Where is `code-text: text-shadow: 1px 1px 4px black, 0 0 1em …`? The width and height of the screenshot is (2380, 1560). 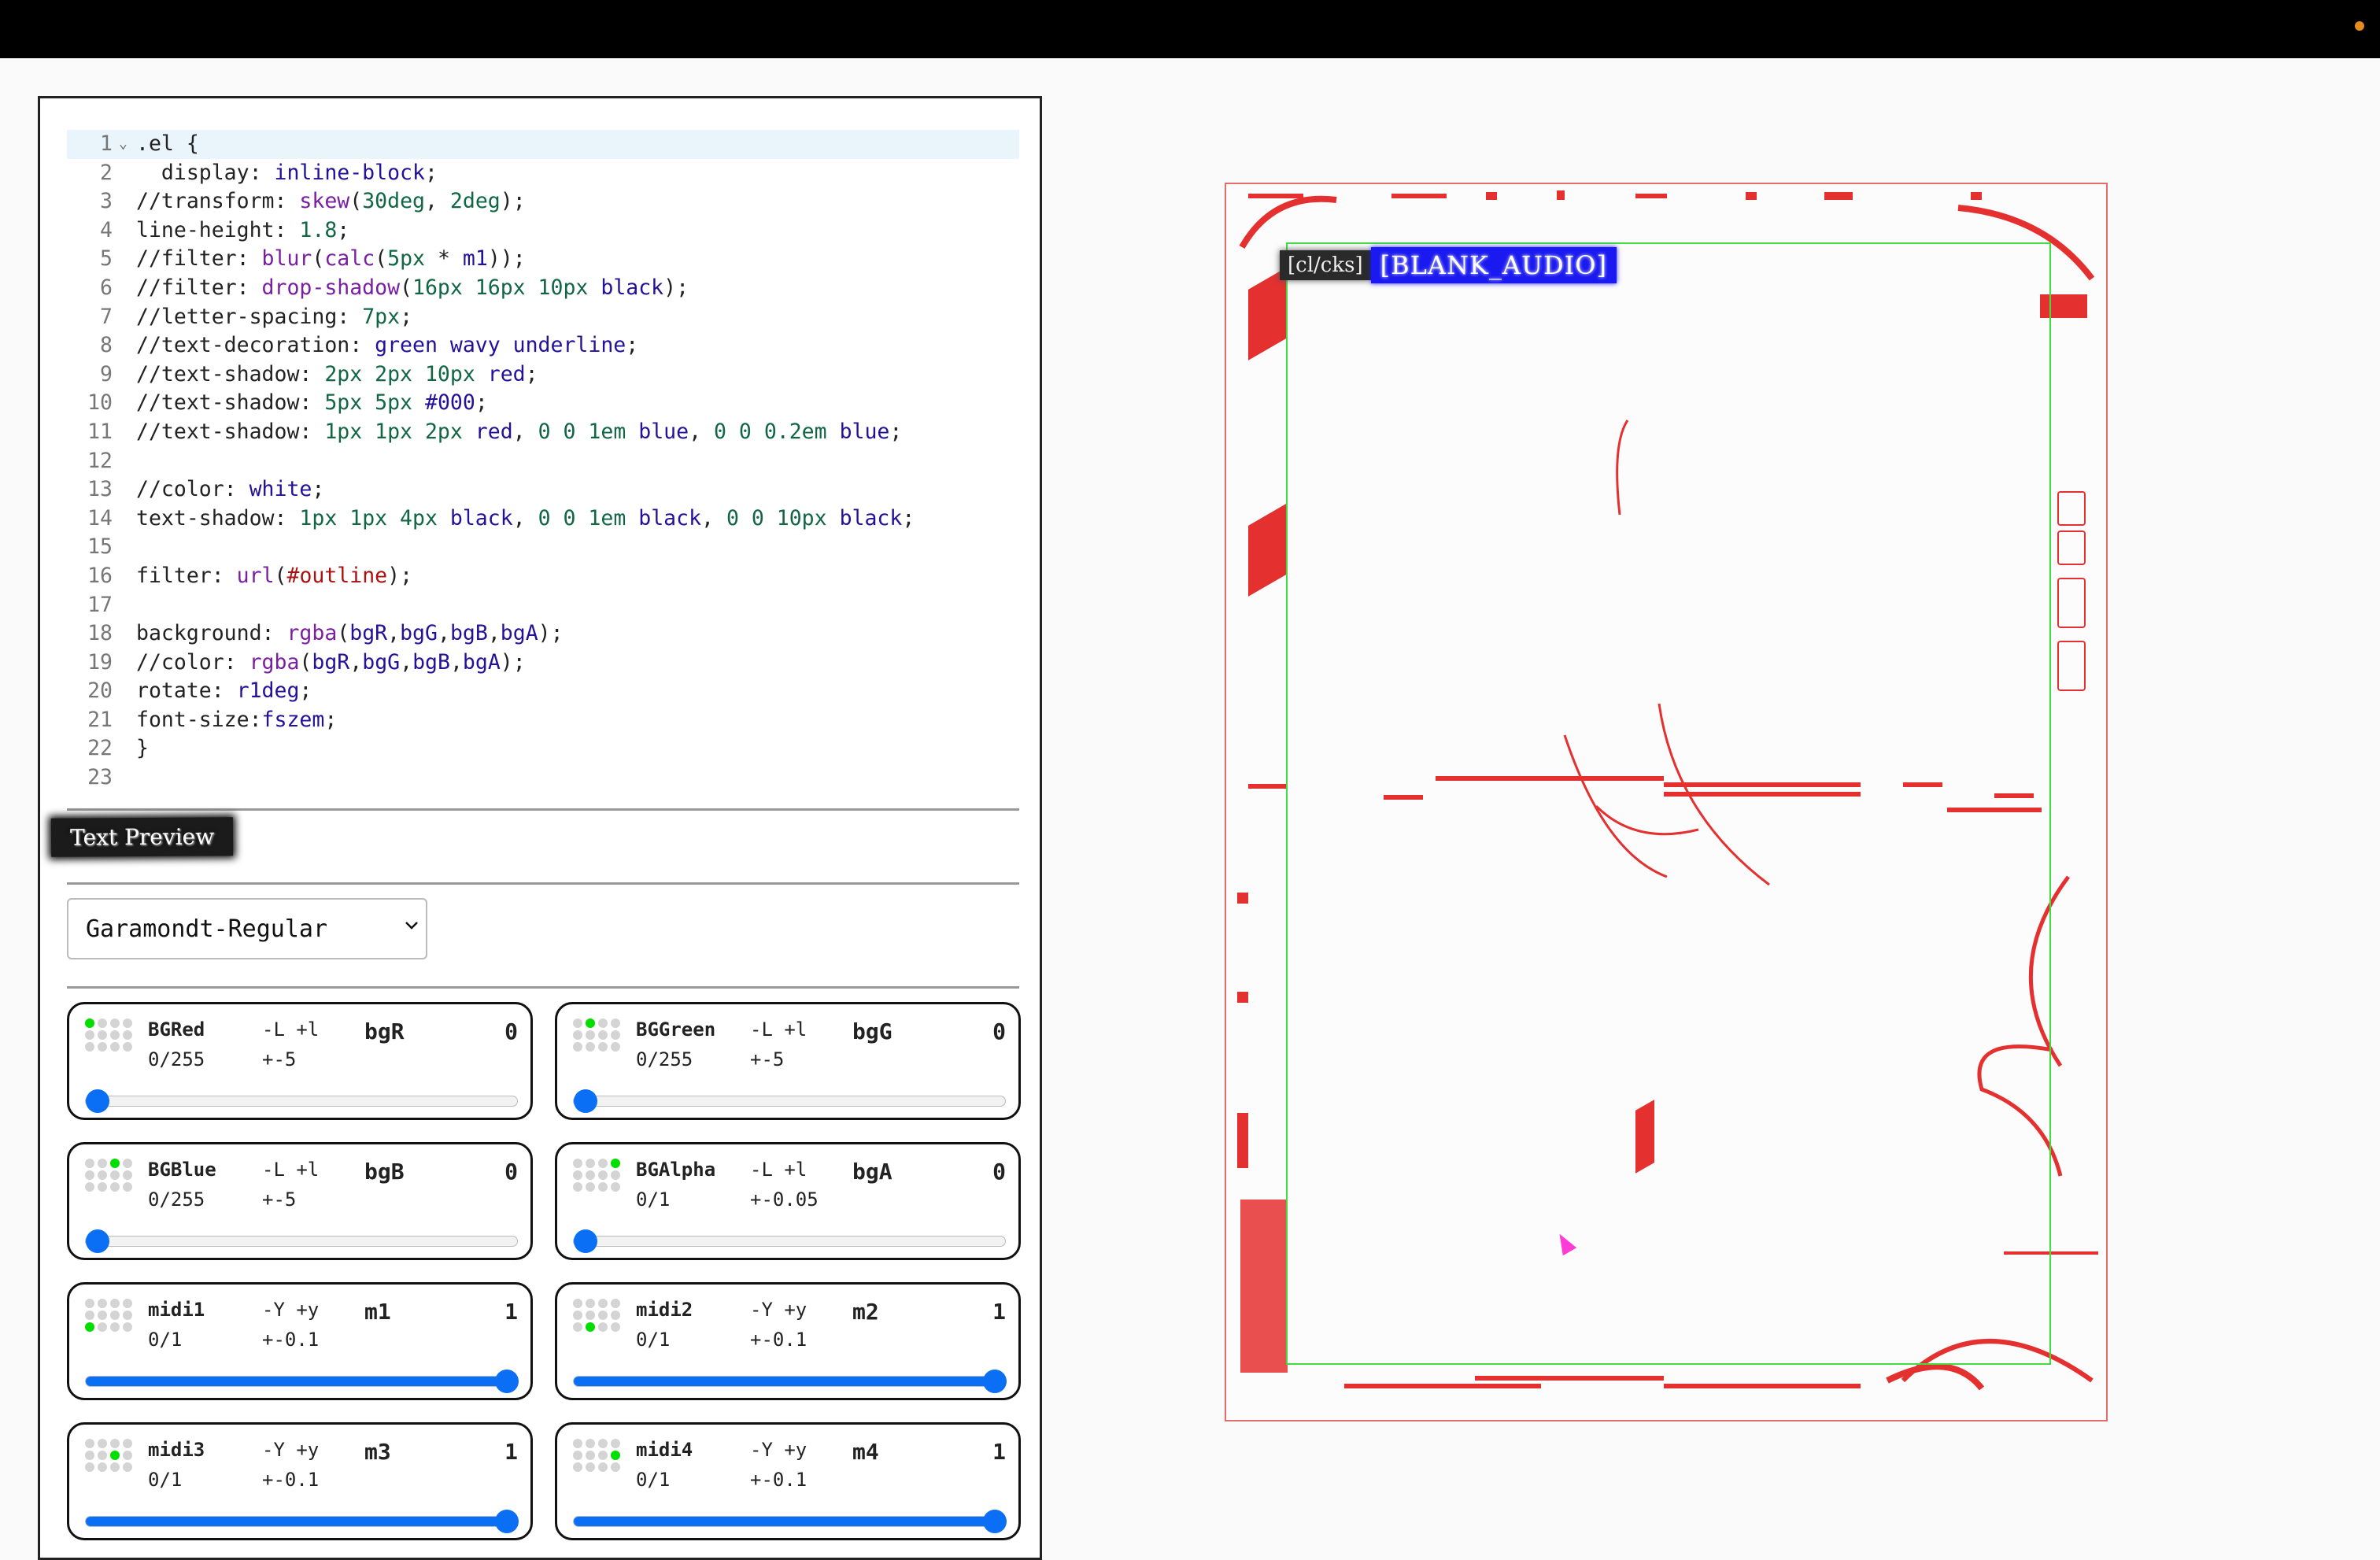 code-text: text-shadow: 1px 1px 4px black, 0 0 1em … is located at coordinates (523, 519).